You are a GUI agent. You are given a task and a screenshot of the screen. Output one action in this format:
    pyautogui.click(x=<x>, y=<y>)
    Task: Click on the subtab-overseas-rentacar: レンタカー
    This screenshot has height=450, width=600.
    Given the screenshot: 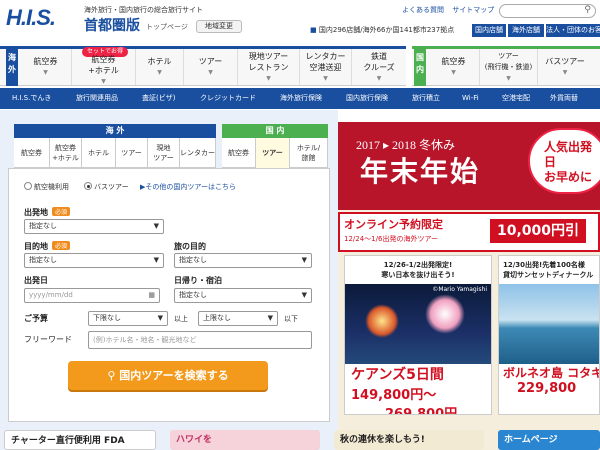 What is the action you would take?
    pyautogui.click(x=198, y=153)
    